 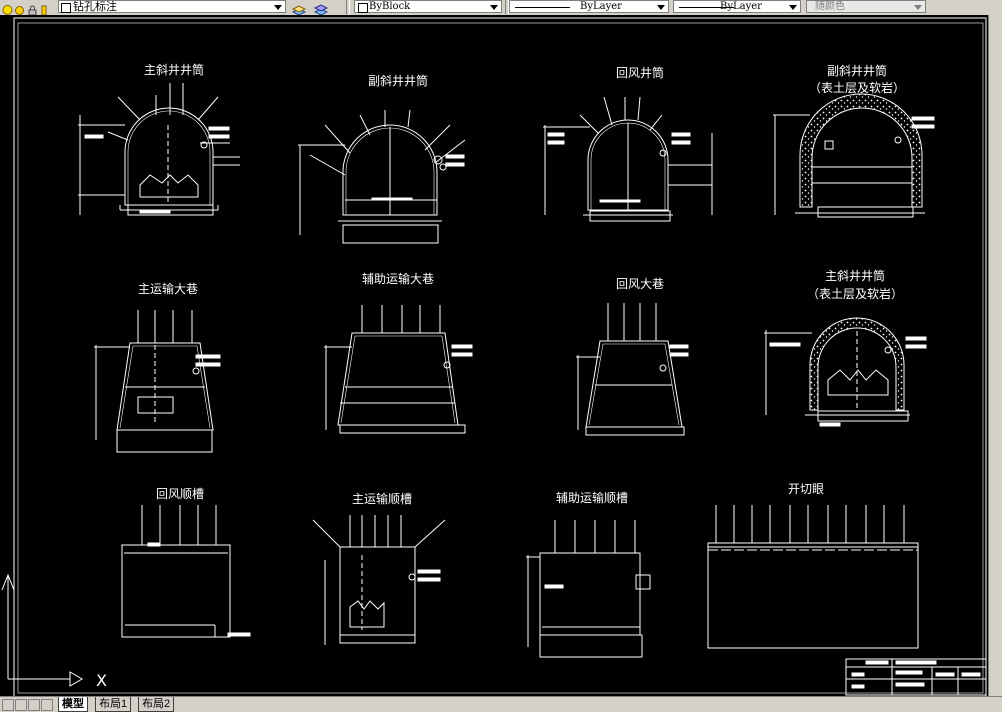 I want to click on title-d2: 副斜井井筒, so click(x=398, y=80).